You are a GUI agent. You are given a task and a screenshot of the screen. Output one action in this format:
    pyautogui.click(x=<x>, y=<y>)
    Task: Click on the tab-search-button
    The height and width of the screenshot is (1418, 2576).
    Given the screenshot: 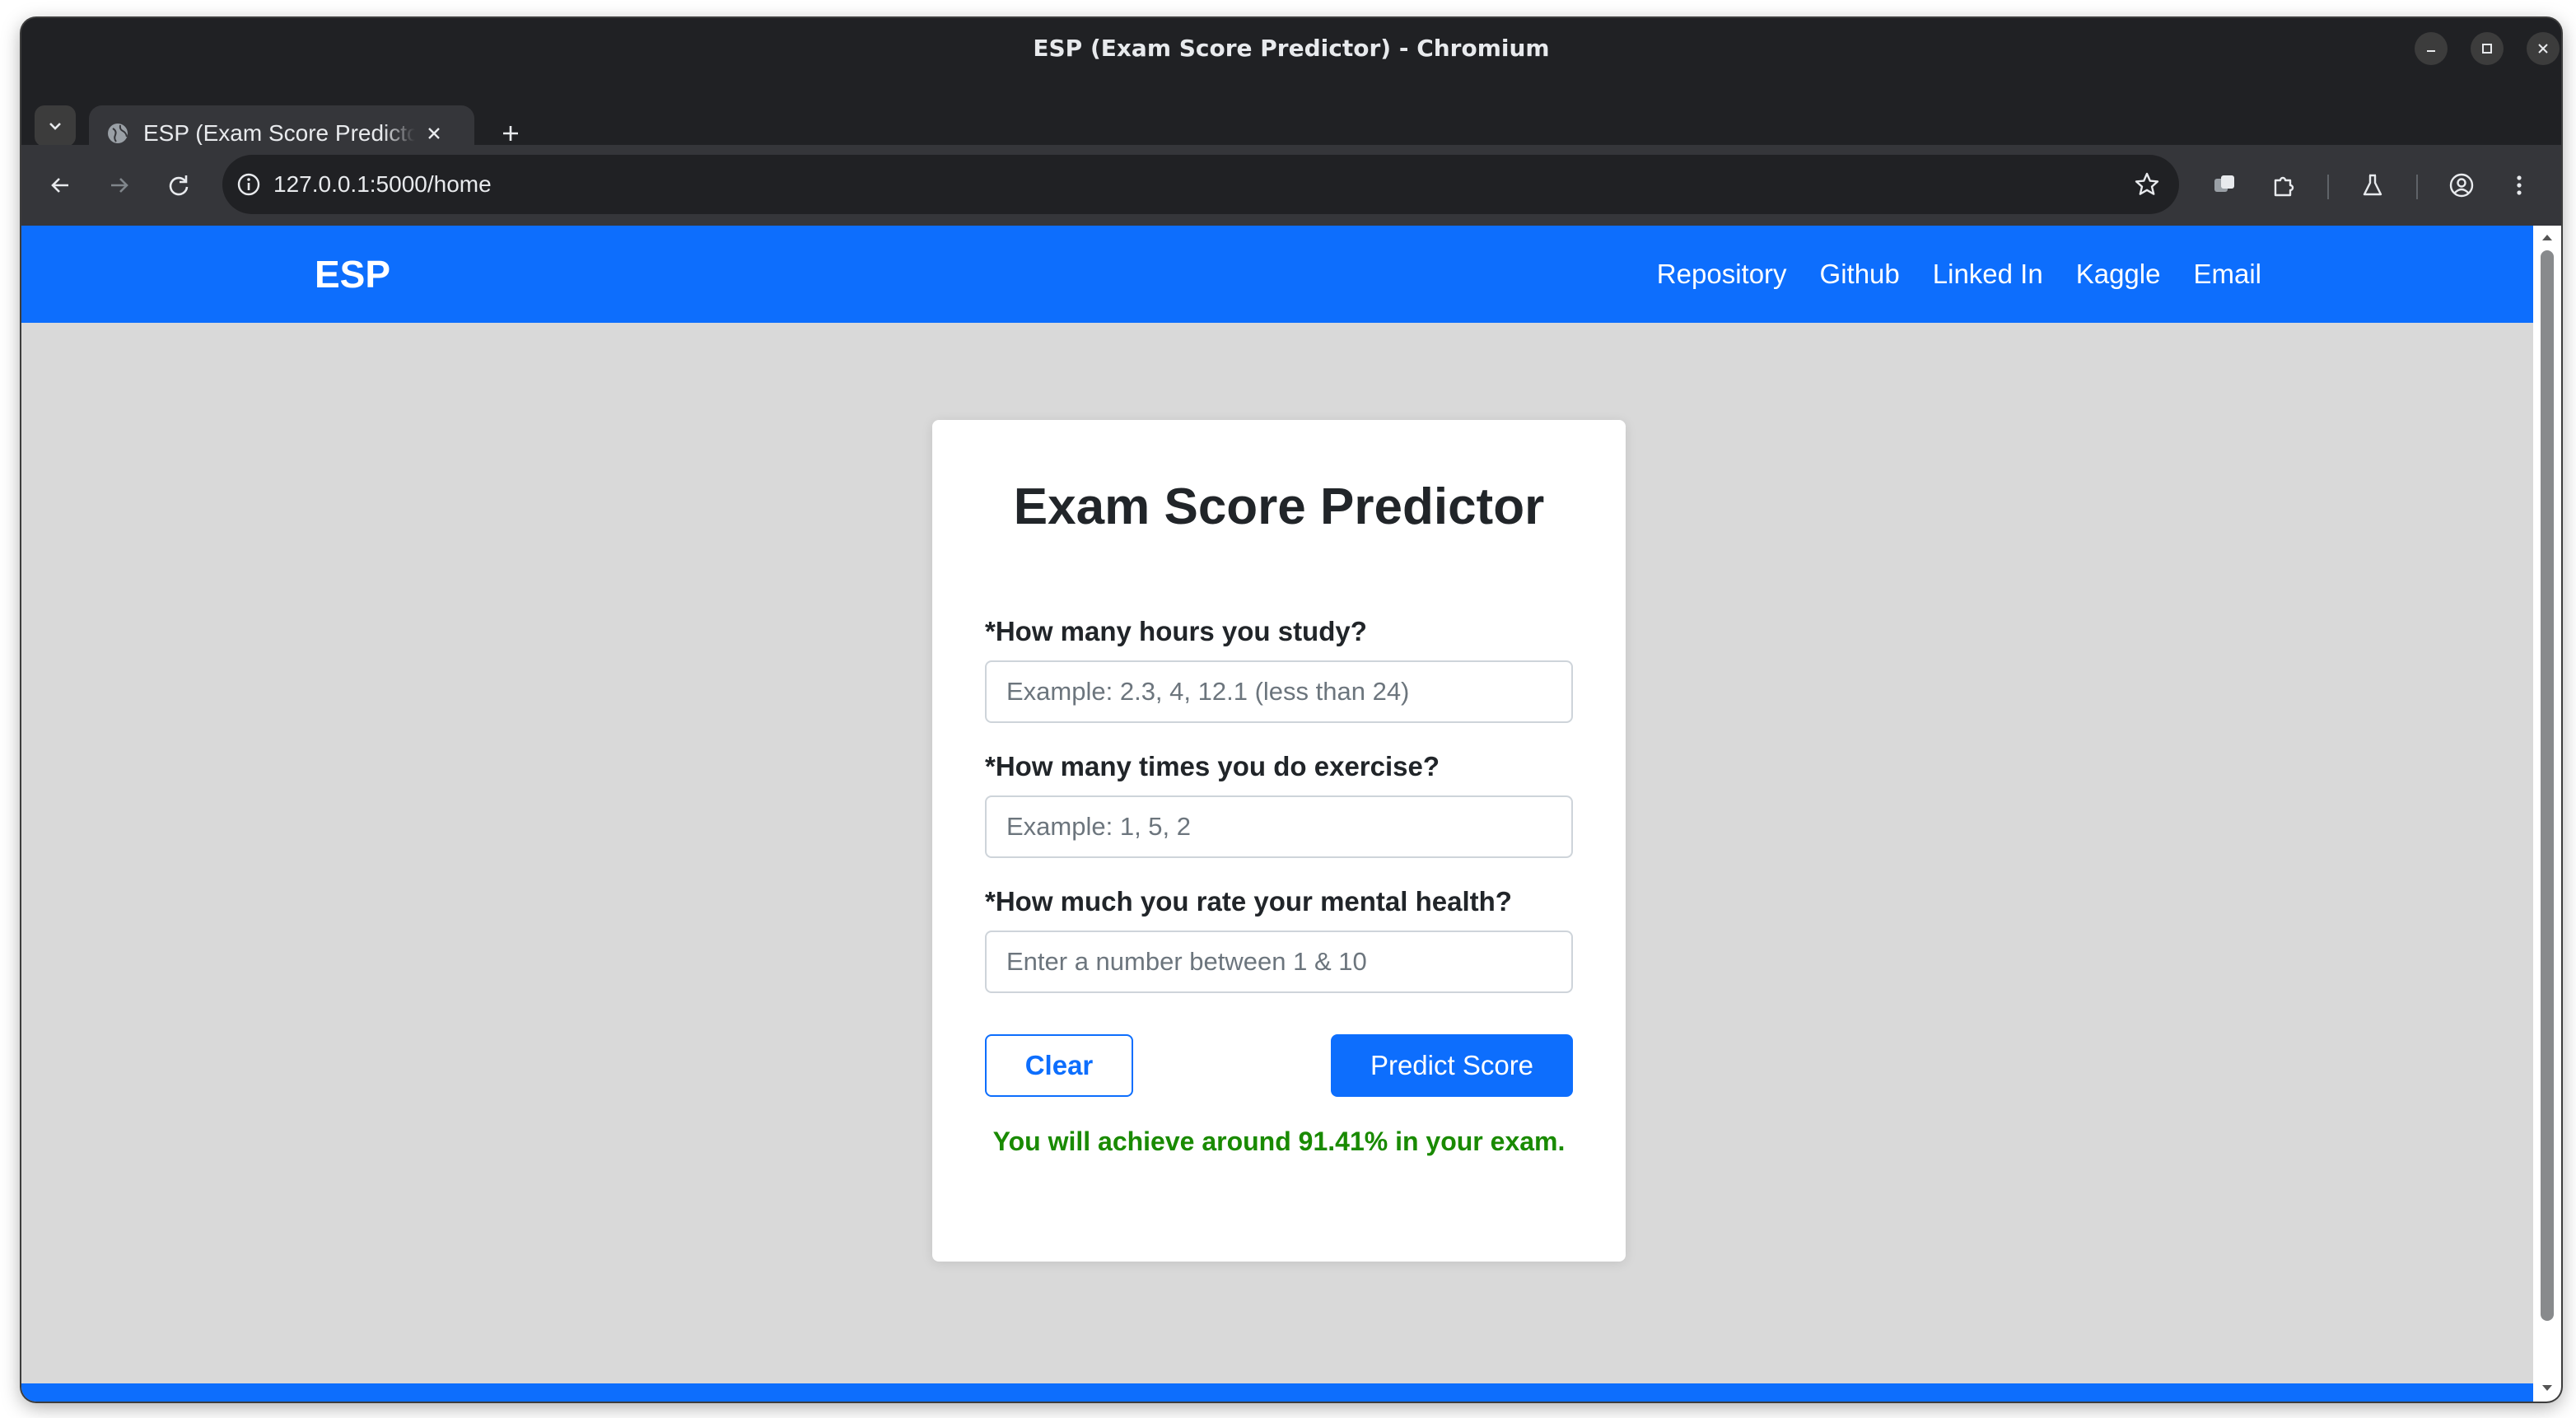 What is the action you would take?
    pyautogui.click(x=55, y=126)
    